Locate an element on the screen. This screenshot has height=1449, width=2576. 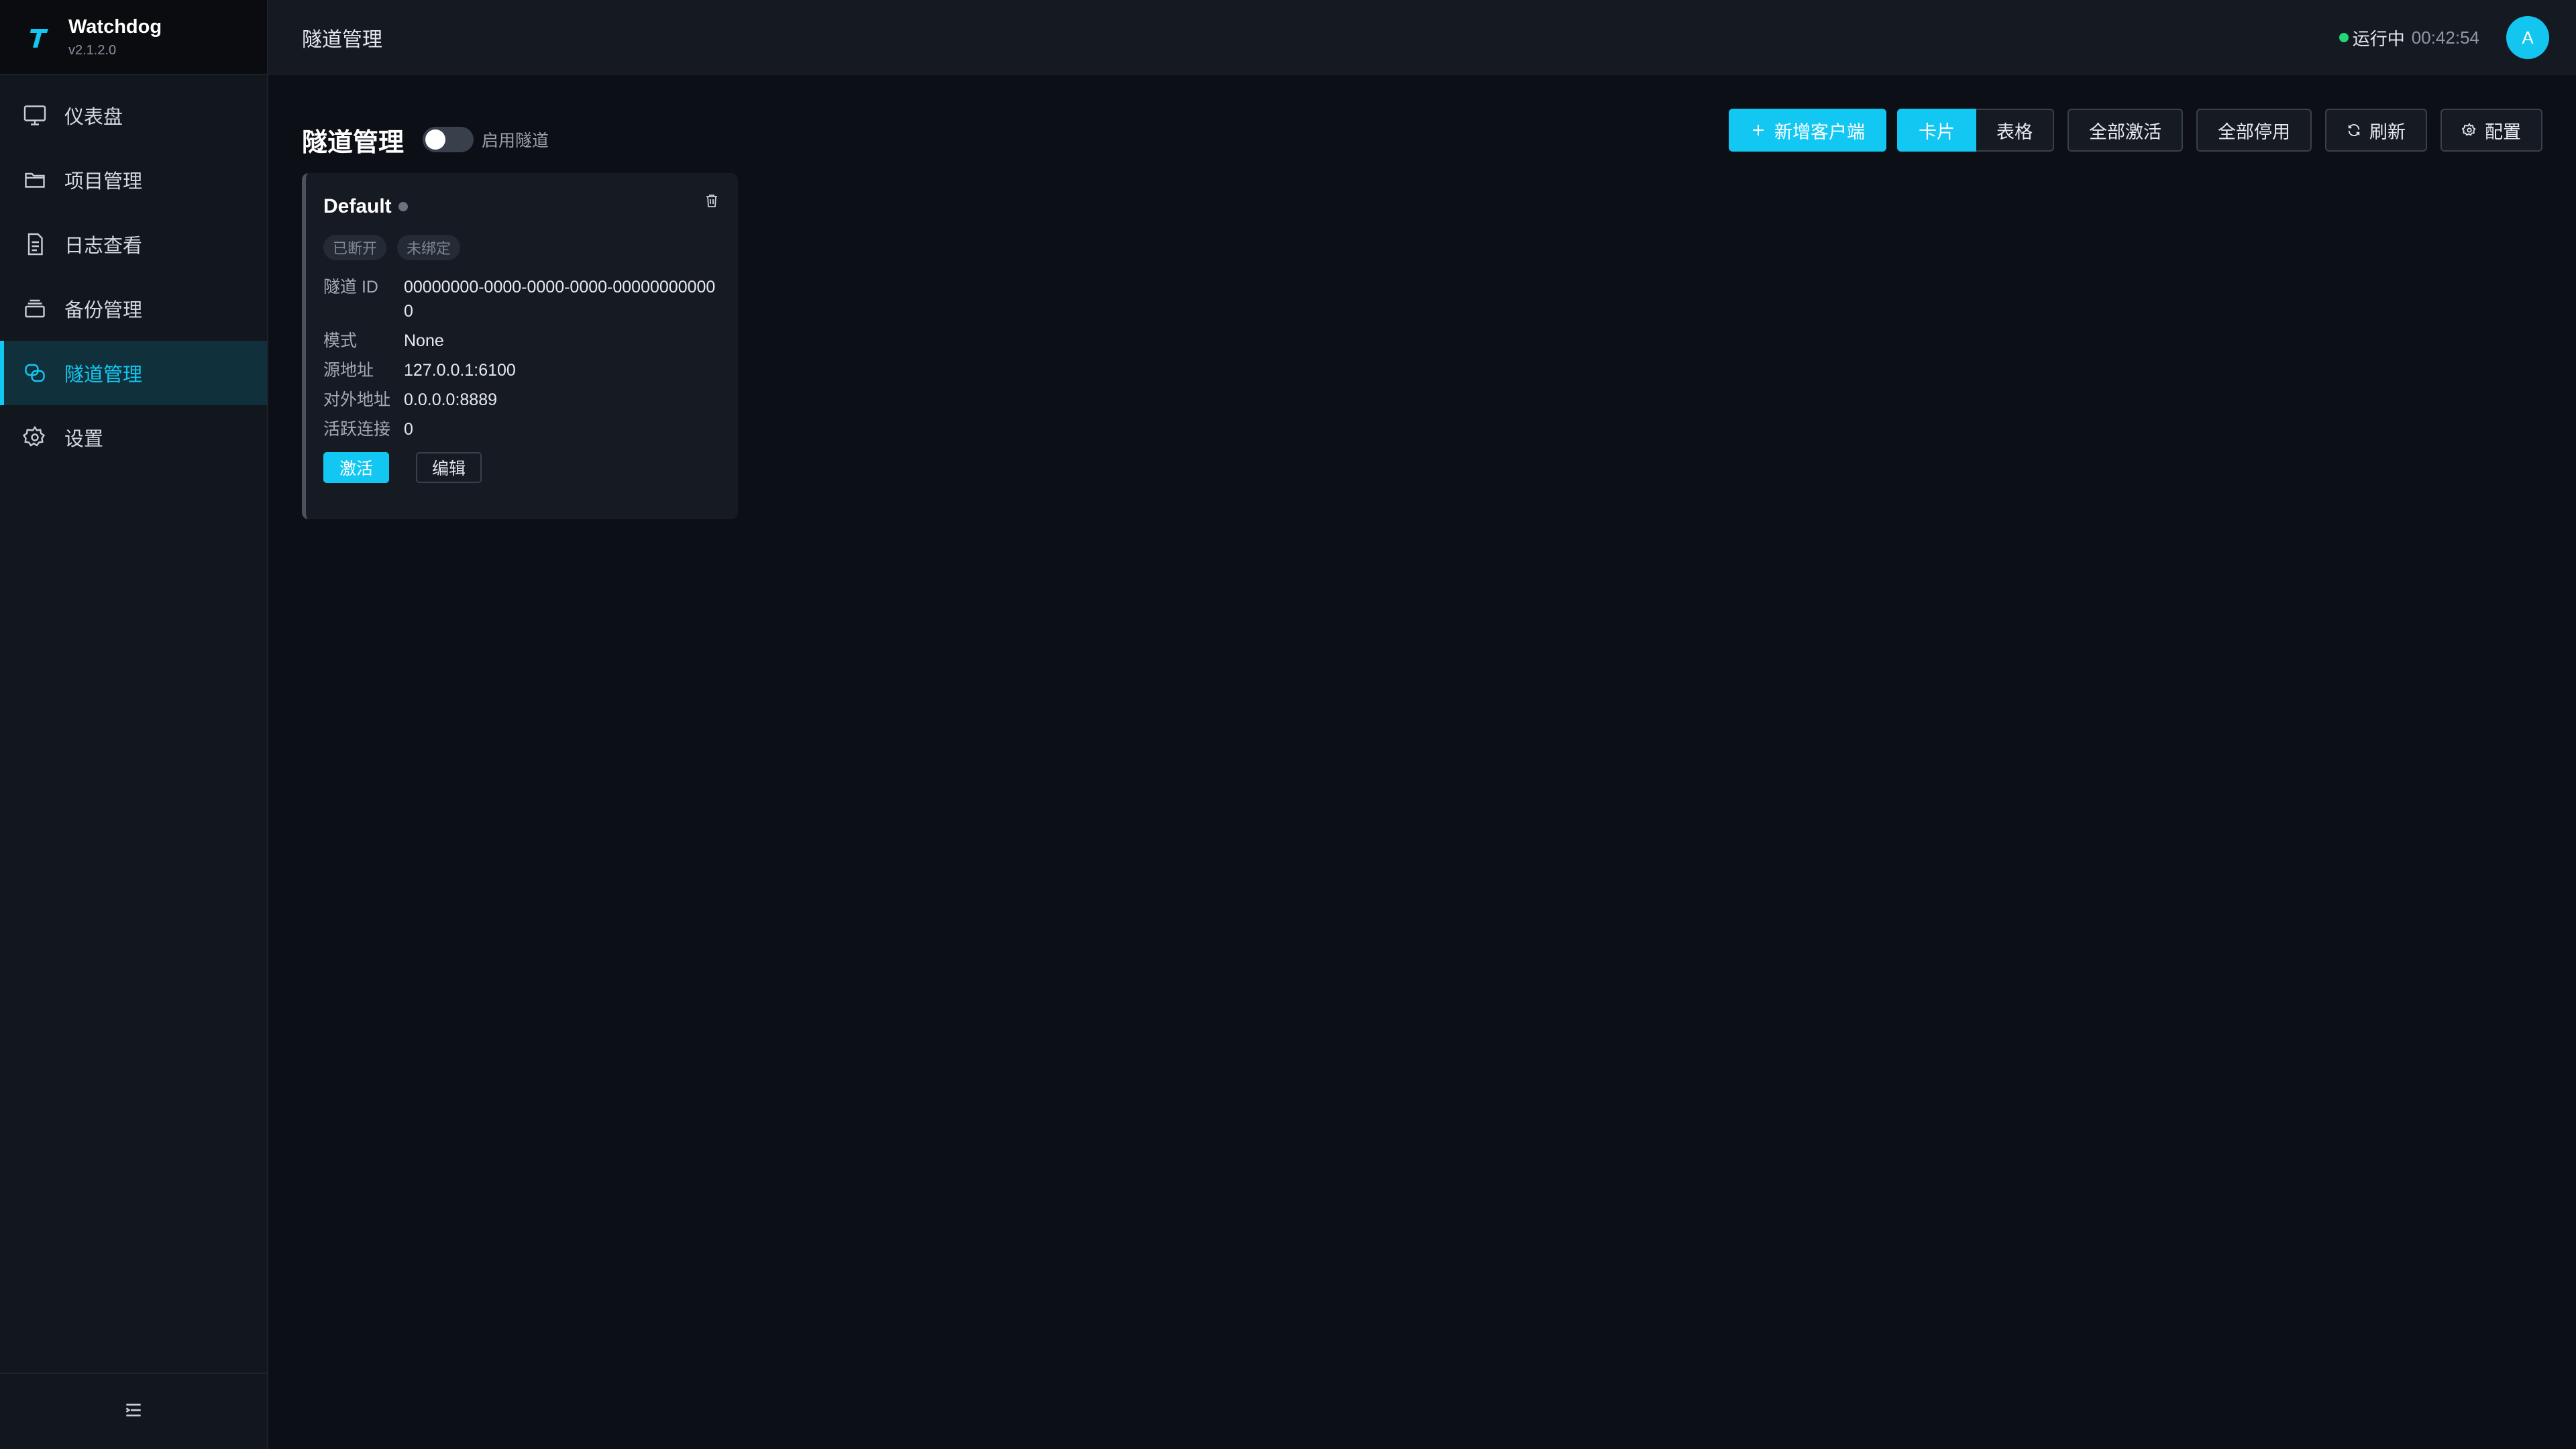
field-label: 源地址 is located at coordinates (348, 370).